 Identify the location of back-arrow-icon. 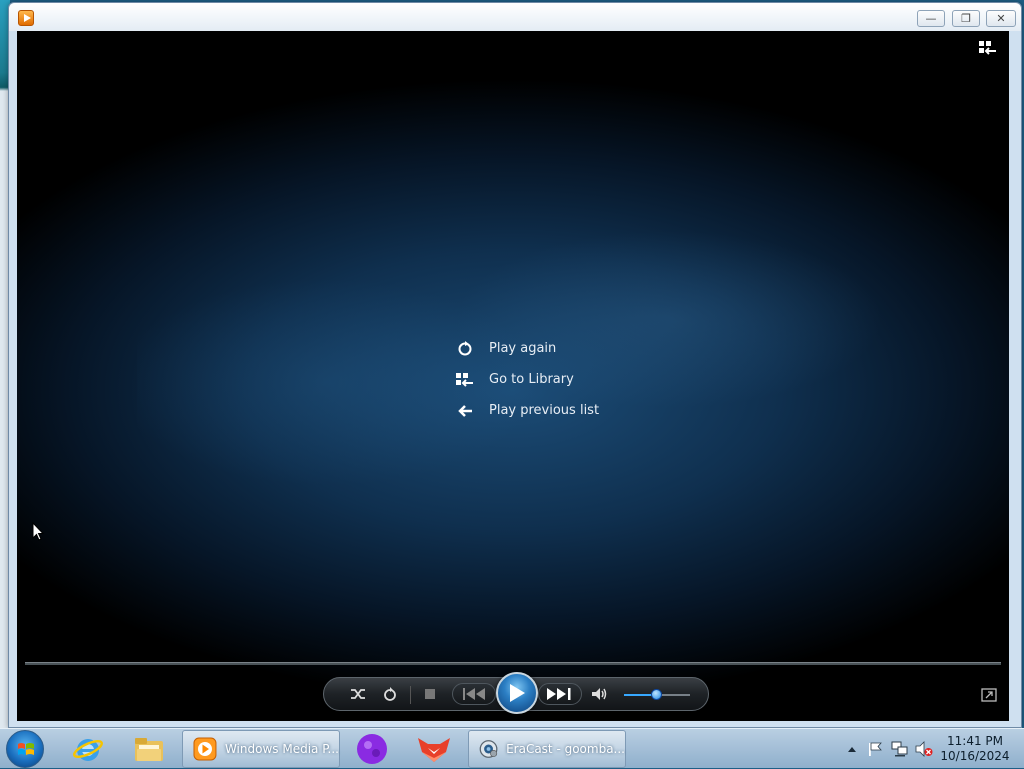
(465, 411).